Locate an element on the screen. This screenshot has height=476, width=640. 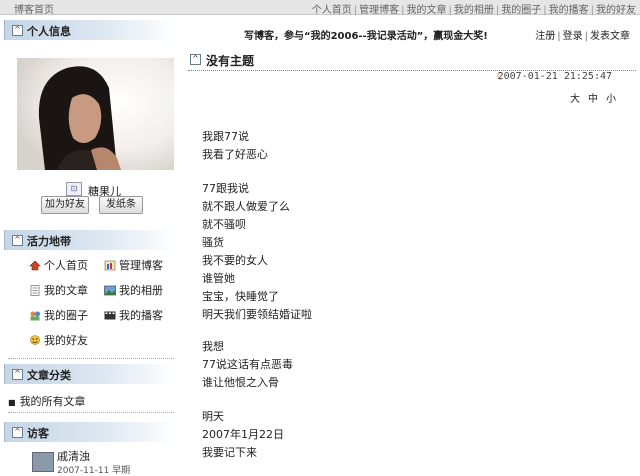
font-size-controls: 大中小 is located at coordinates (589, 97).